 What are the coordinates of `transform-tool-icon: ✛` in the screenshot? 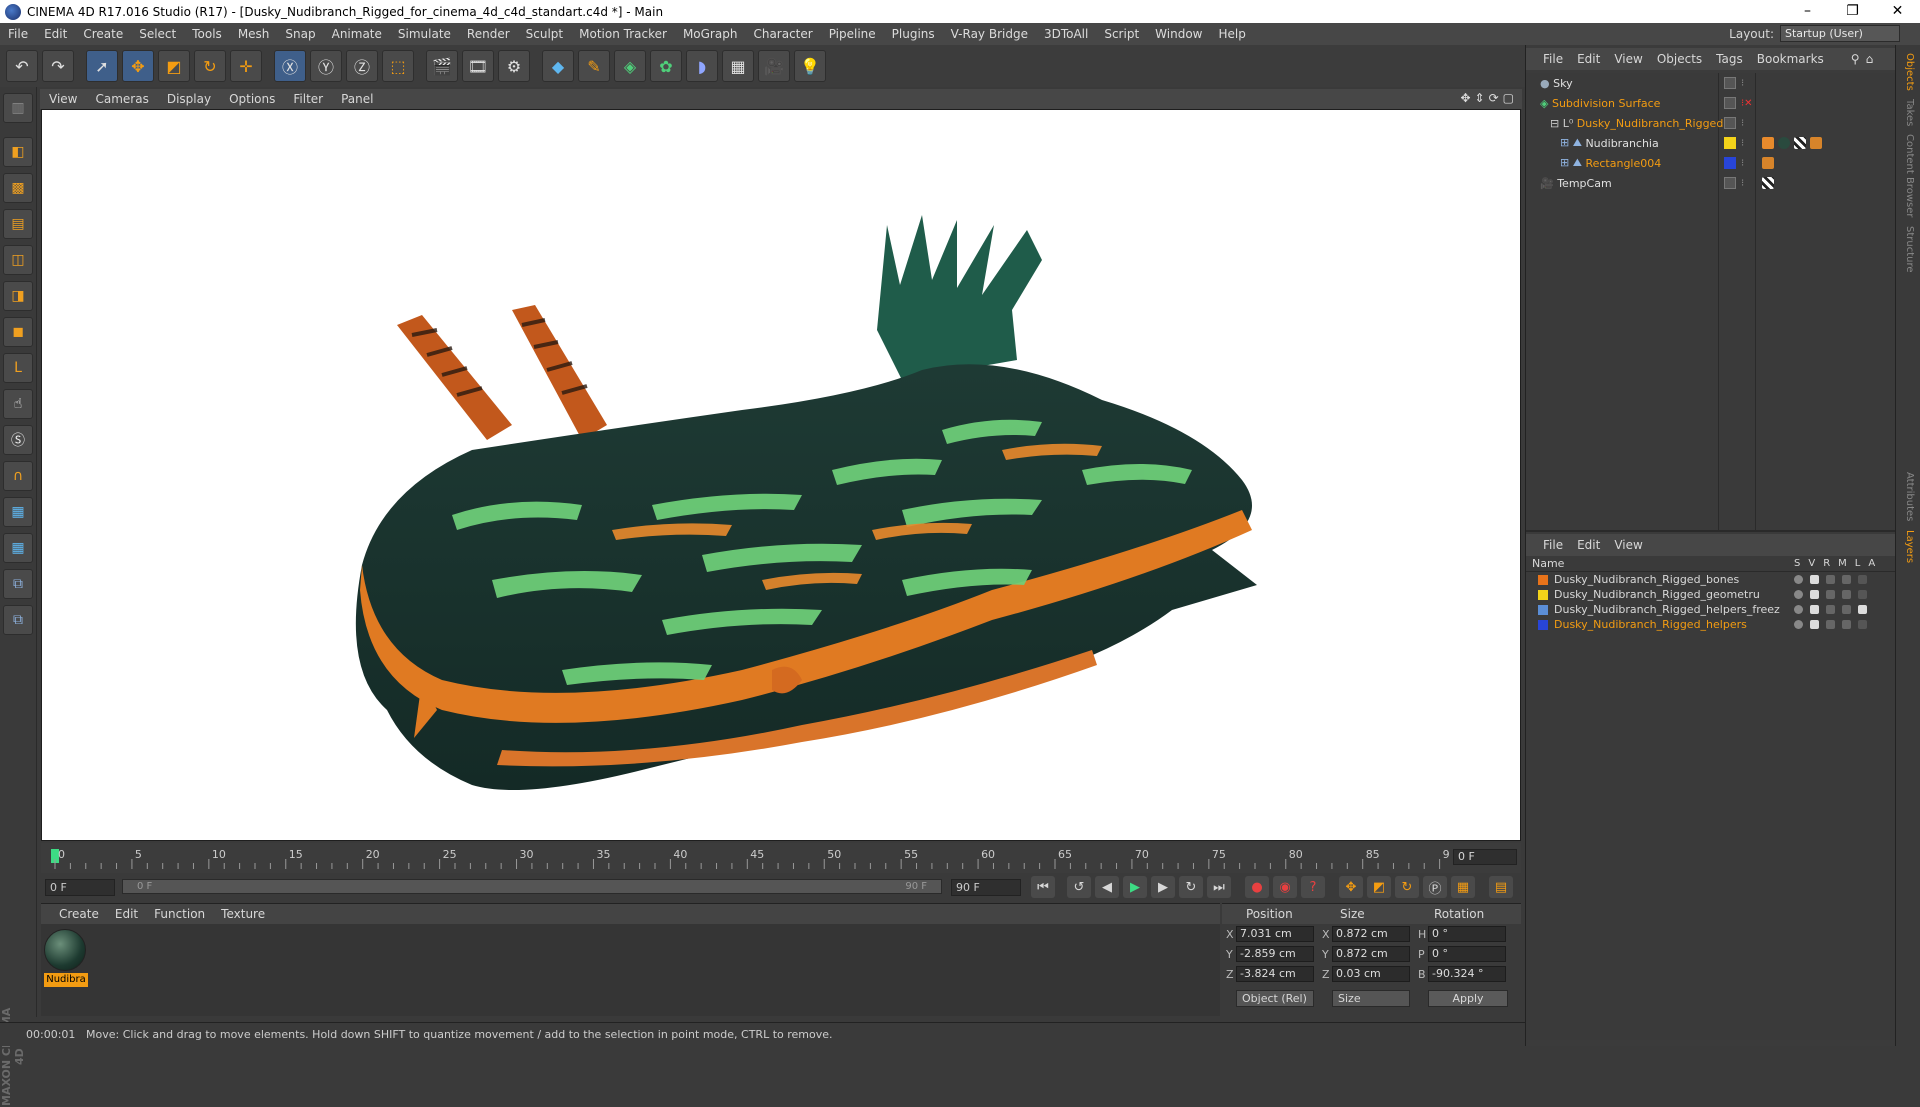 It's located at (246, 66).